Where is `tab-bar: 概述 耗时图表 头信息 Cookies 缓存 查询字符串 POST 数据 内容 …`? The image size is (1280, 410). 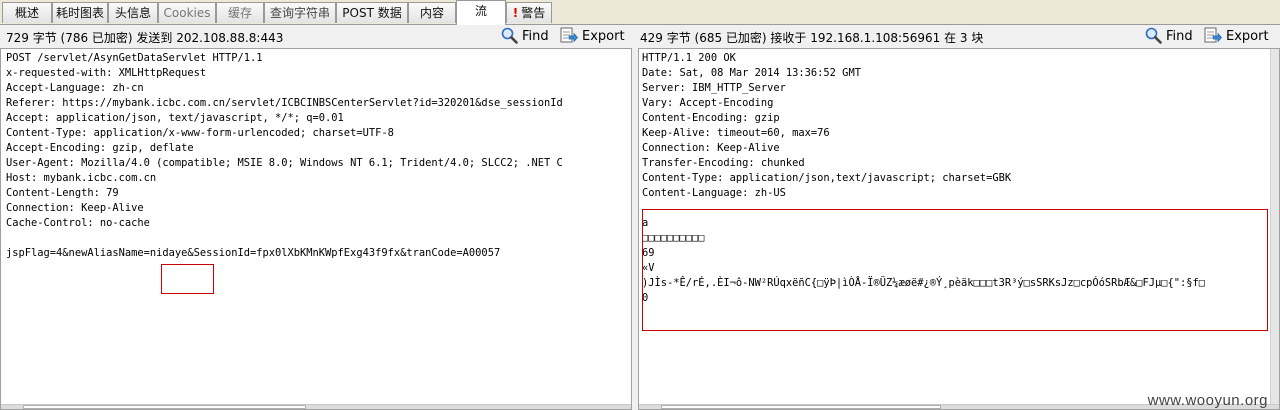 tab-bar: 概述 耗时图表 头信息 Cookies 缓存 查询字符串 POST 数据 内容 … is located at coordinates (640, 12).